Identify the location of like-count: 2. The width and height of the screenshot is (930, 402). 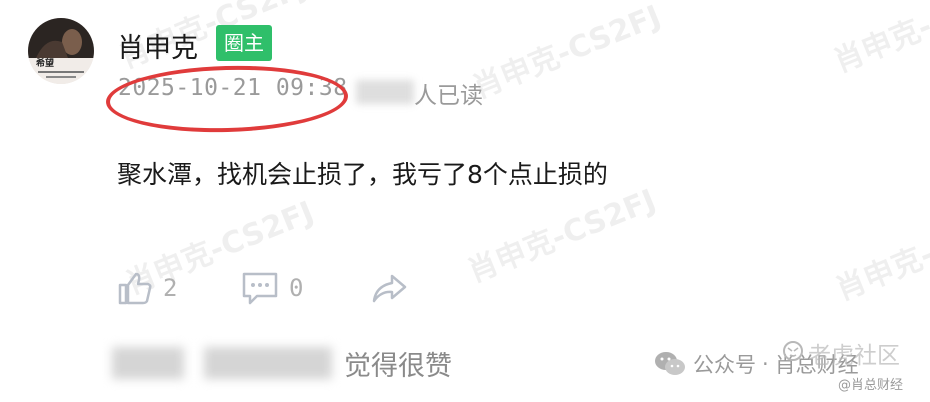
(170, 288).